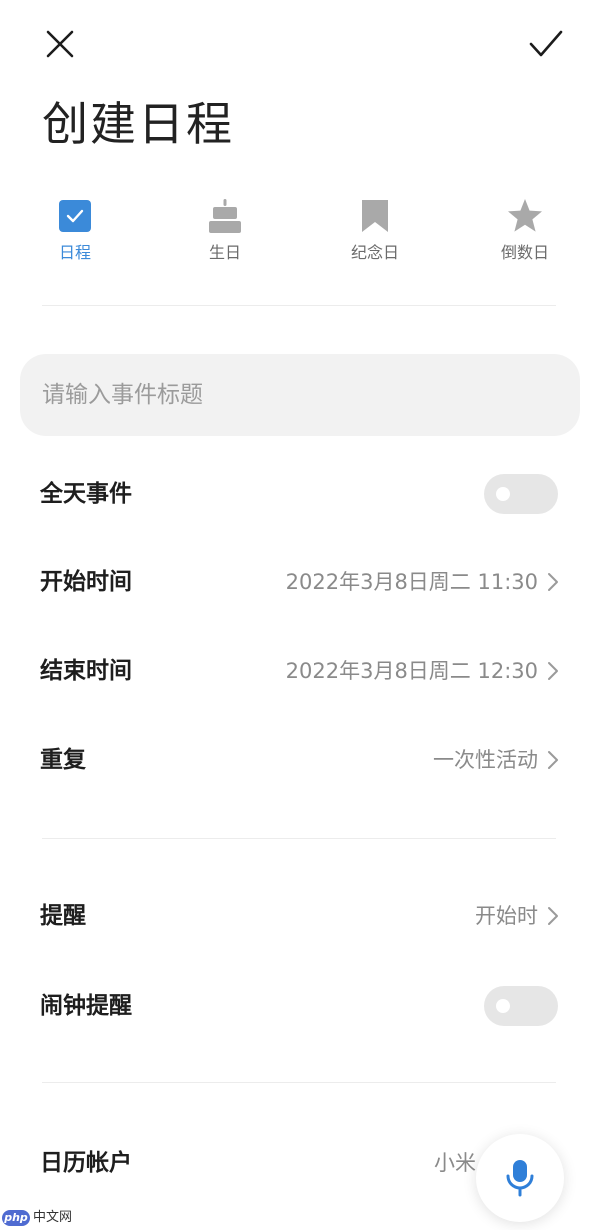 Image resolution: width=600 pixels, height=1230 pixels. I want to click on start-time-label: 开始时间, so click(86, 582).